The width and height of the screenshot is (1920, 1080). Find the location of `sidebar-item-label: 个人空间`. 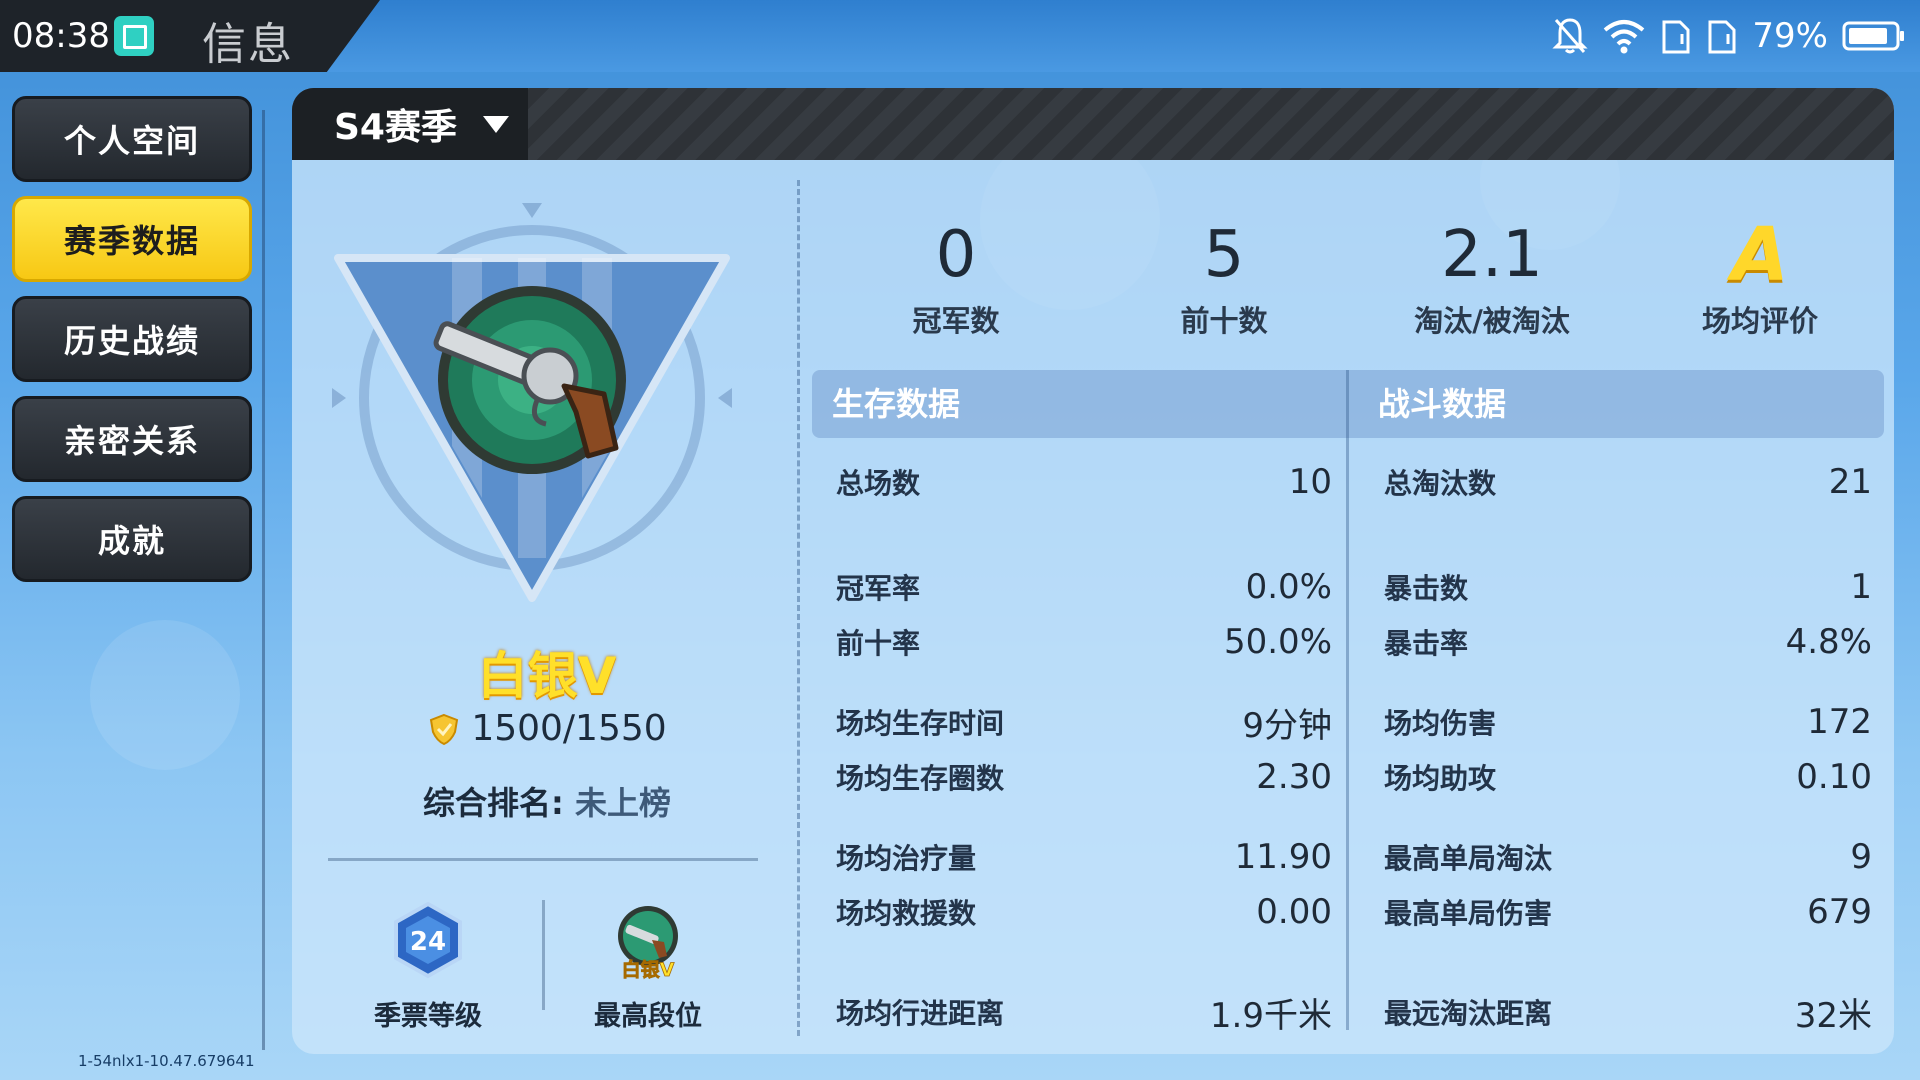

sidebar-item-label: 个人空间 is located at coordinates (131, 141).